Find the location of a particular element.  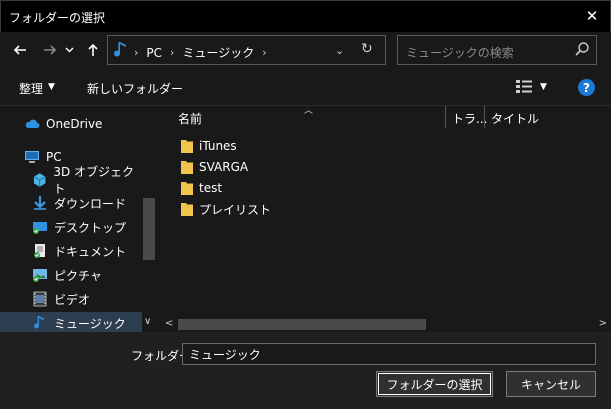

horizontal-scrollbar: < > is located at coordinates (384, 324).